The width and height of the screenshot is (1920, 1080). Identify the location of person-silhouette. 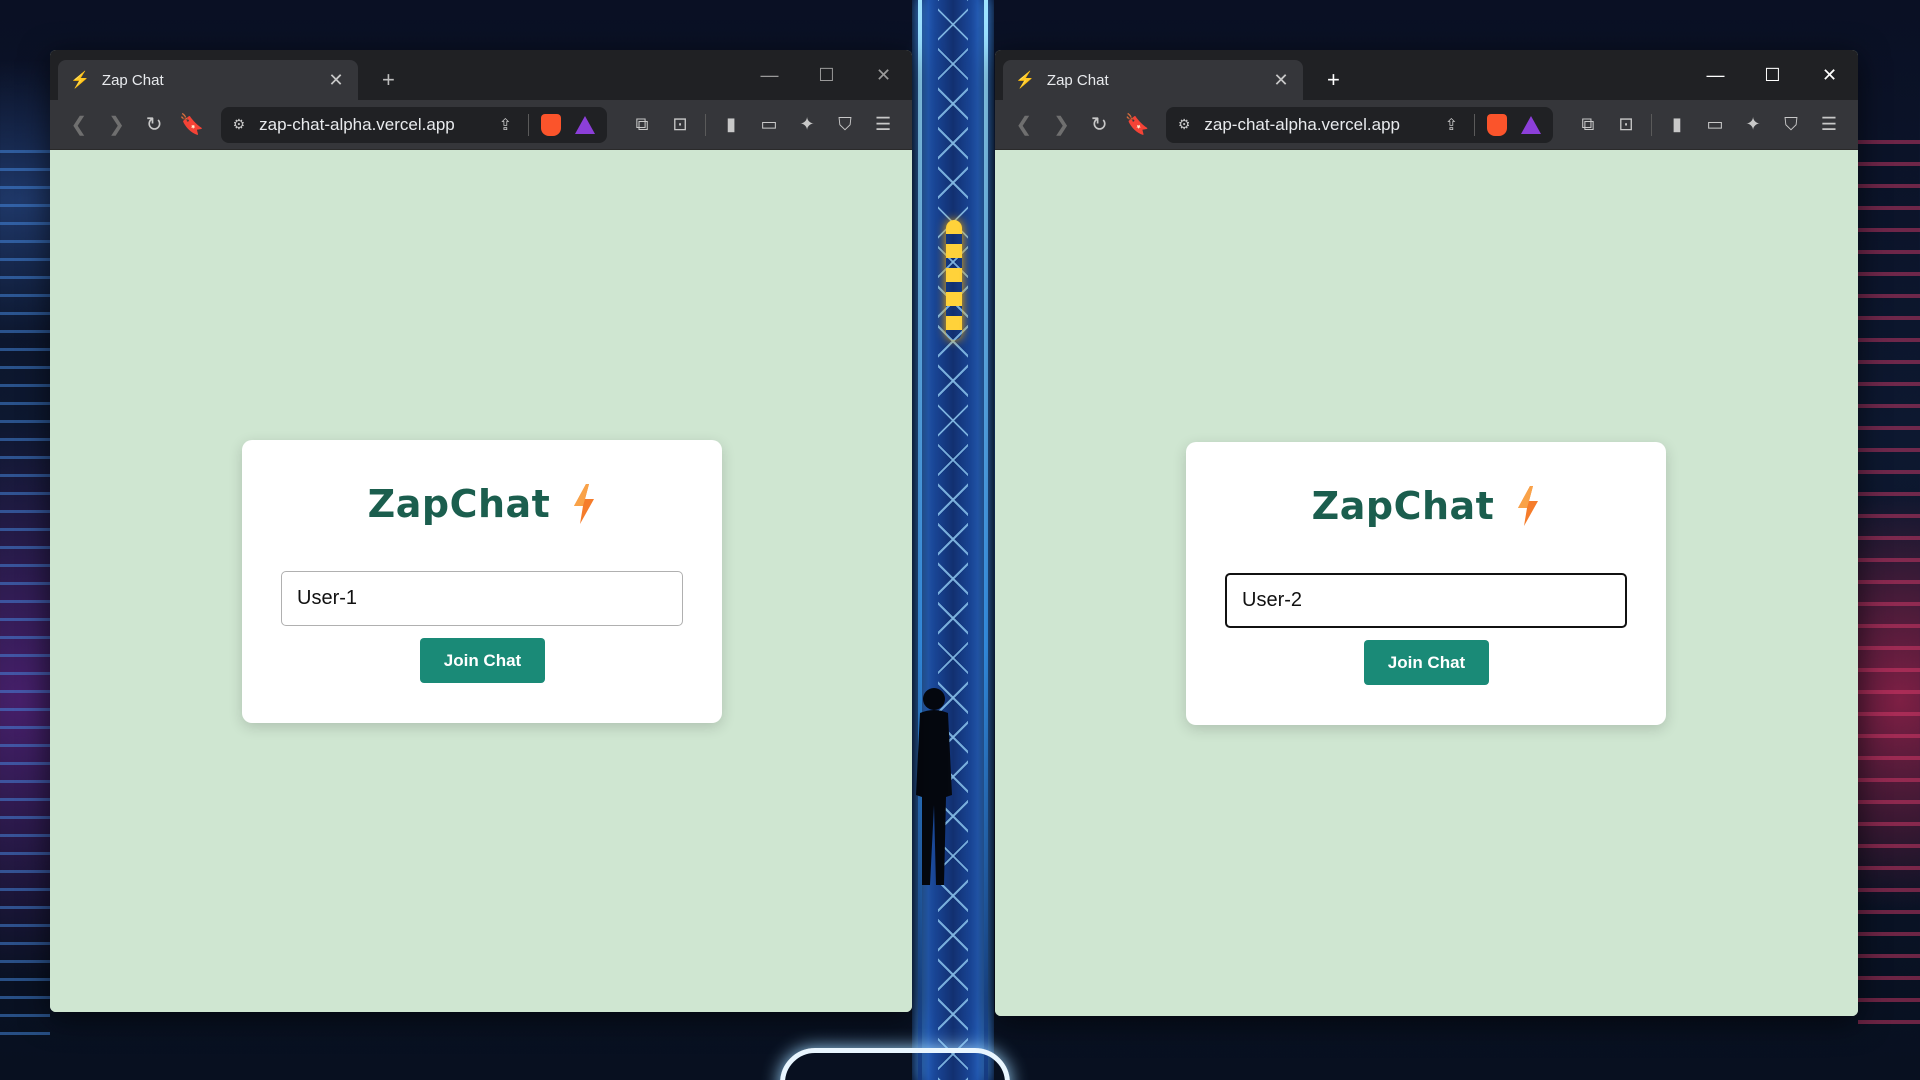
(934, 786).